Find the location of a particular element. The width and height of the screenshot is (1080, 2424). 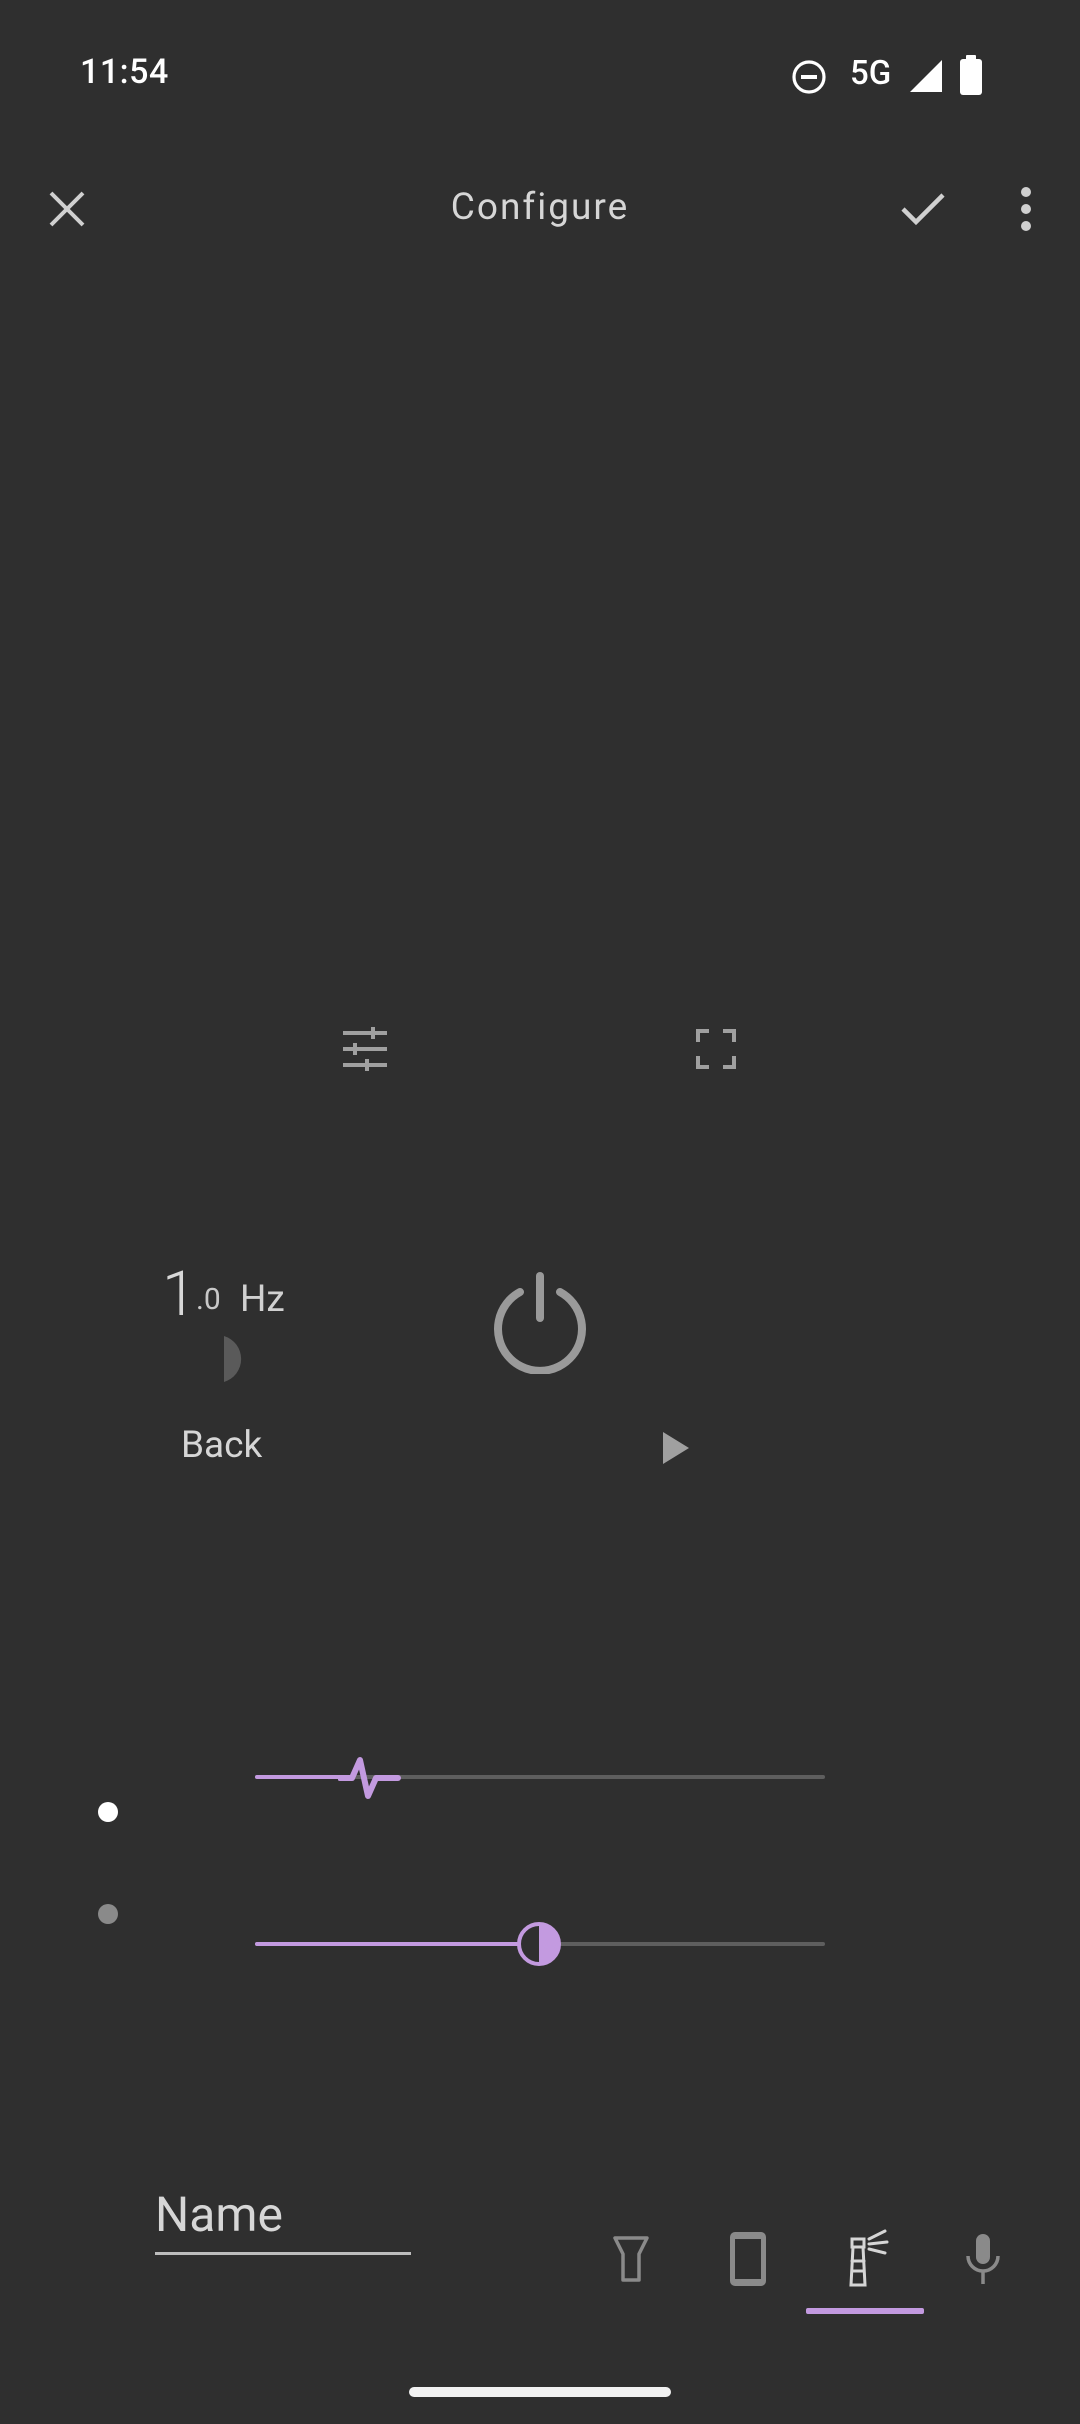

more-vert-icon is located at coordinates (1026, 209).